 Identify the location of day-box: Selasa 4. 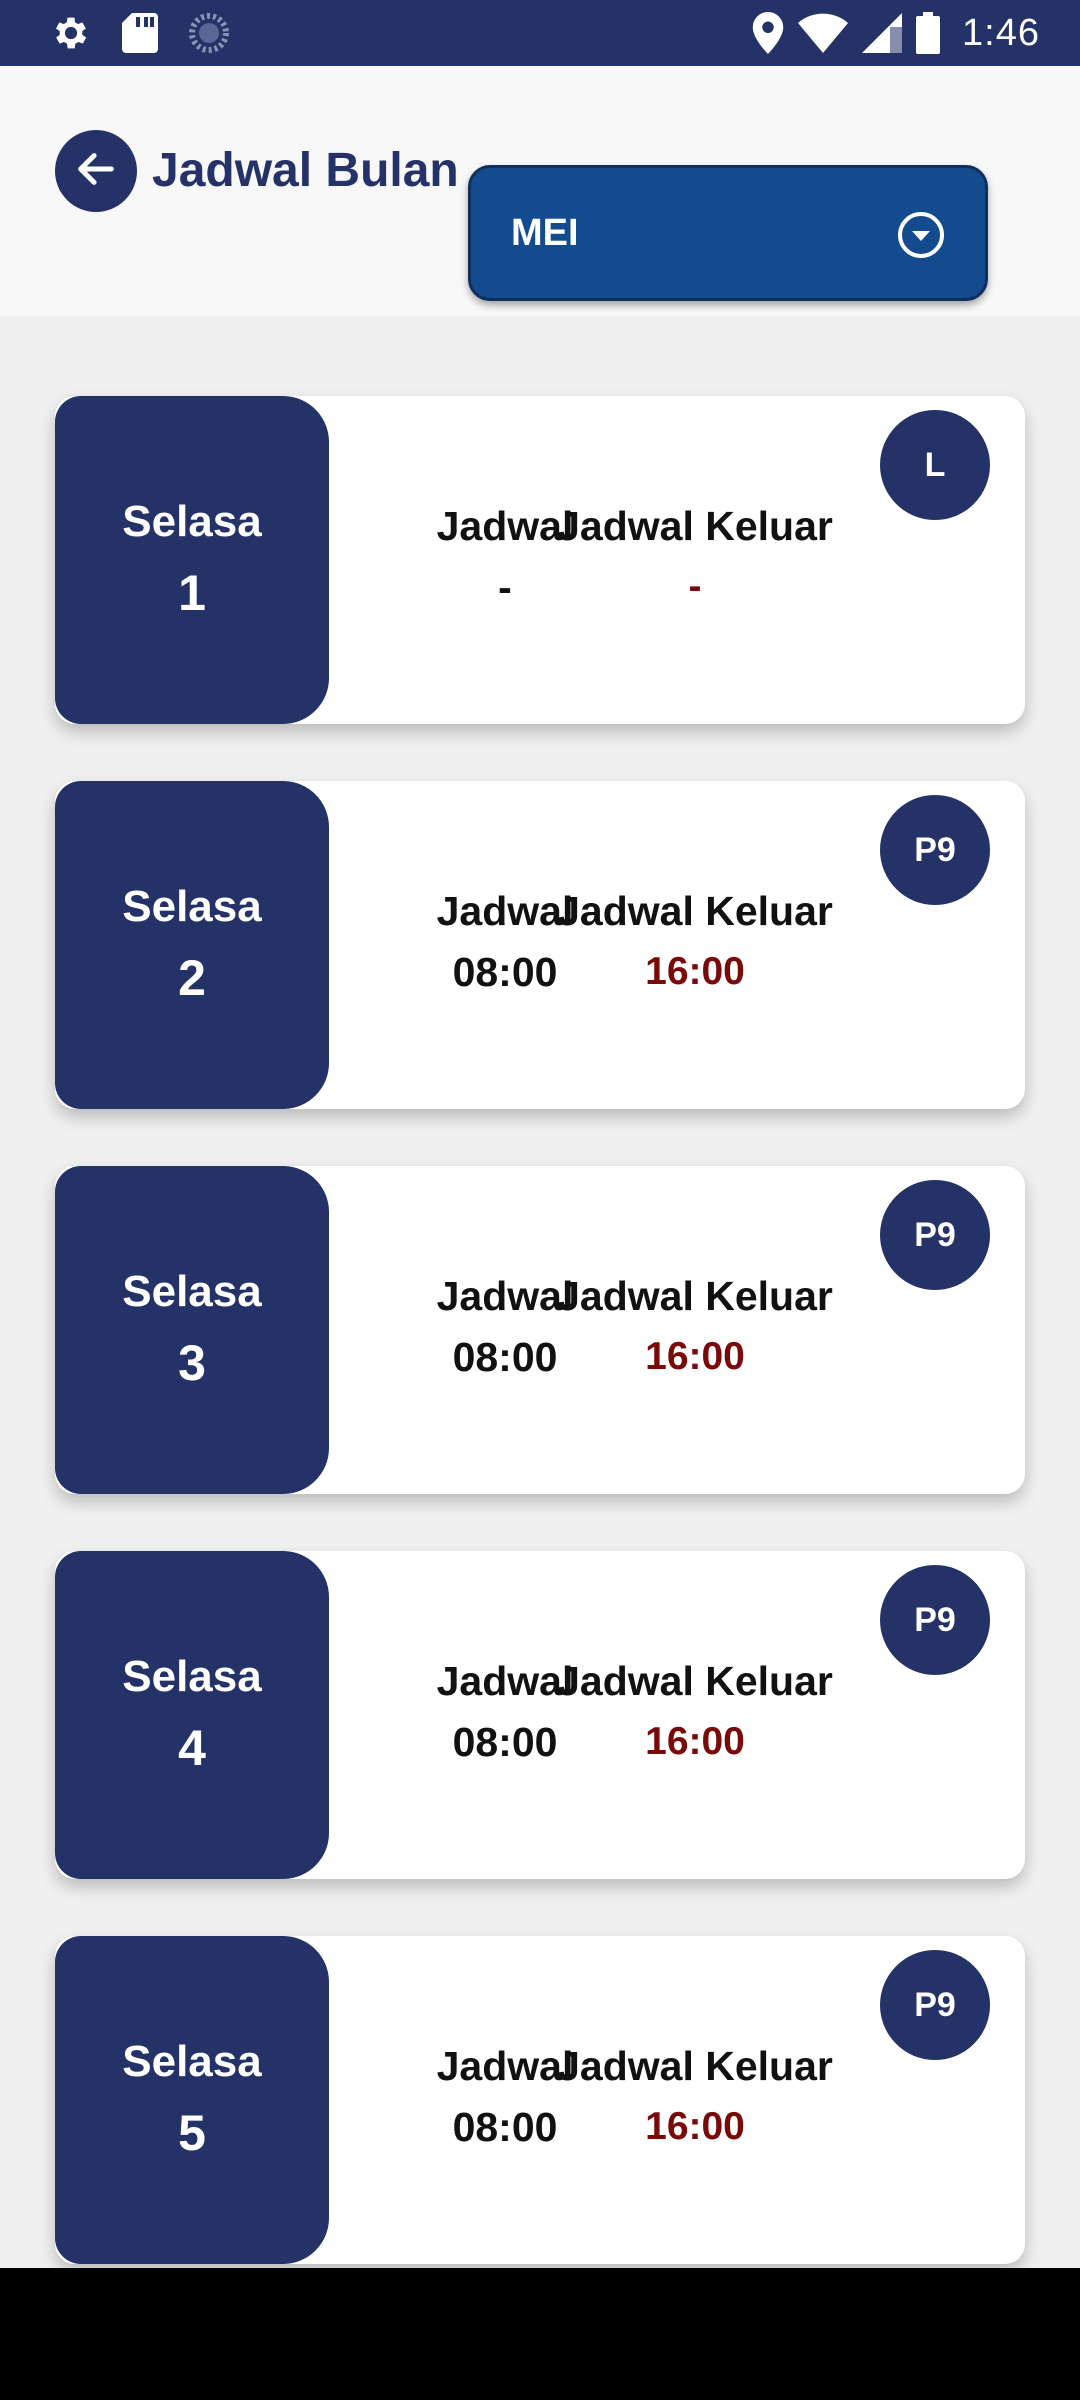
(192, 1715).